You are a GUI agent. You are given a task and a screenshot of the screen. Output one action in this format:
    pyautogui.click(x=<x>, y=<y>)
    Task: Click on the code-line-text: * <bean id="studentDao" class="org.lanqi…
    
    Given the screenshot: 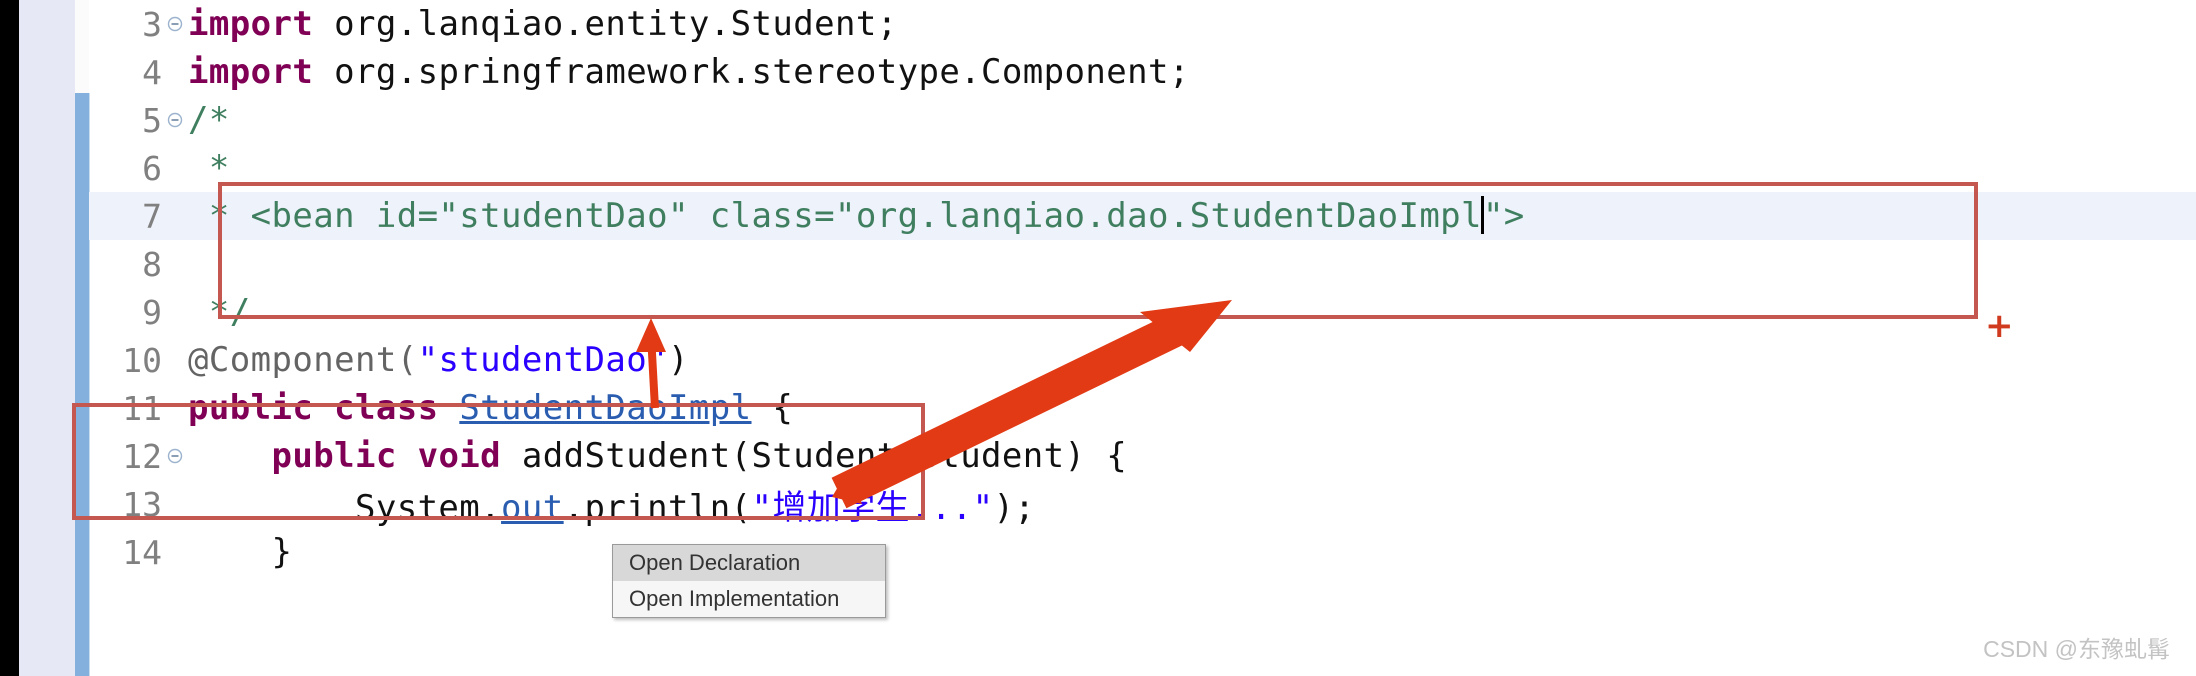 What is the action you would take?
    pyautogui.click(x=856, y=216)
    